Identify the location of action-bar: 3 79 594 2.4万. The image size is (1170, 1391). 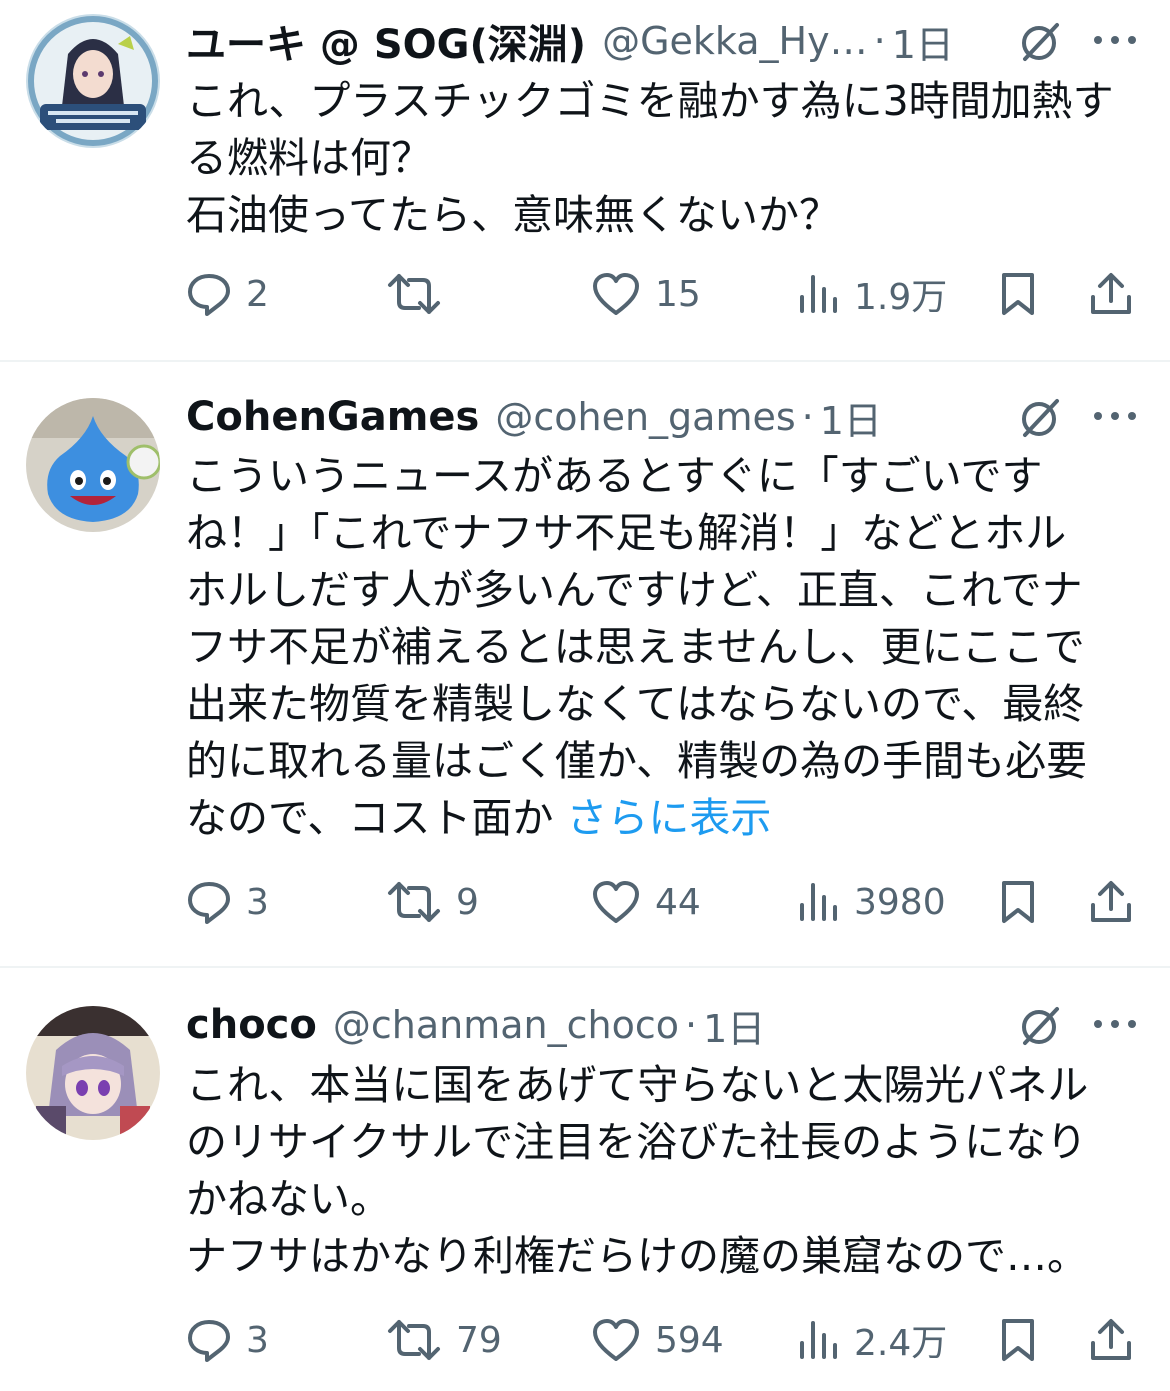
(666, 1340).